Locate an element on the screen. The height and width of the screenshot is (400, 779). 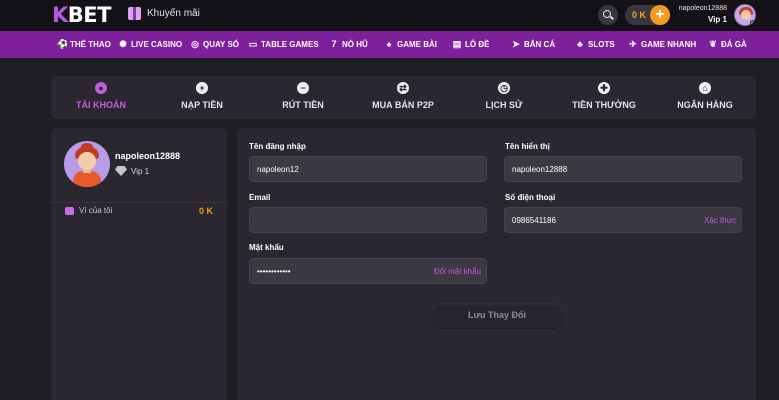
tab-label: RÚT TIỀN is located at coordinates (303, 105).